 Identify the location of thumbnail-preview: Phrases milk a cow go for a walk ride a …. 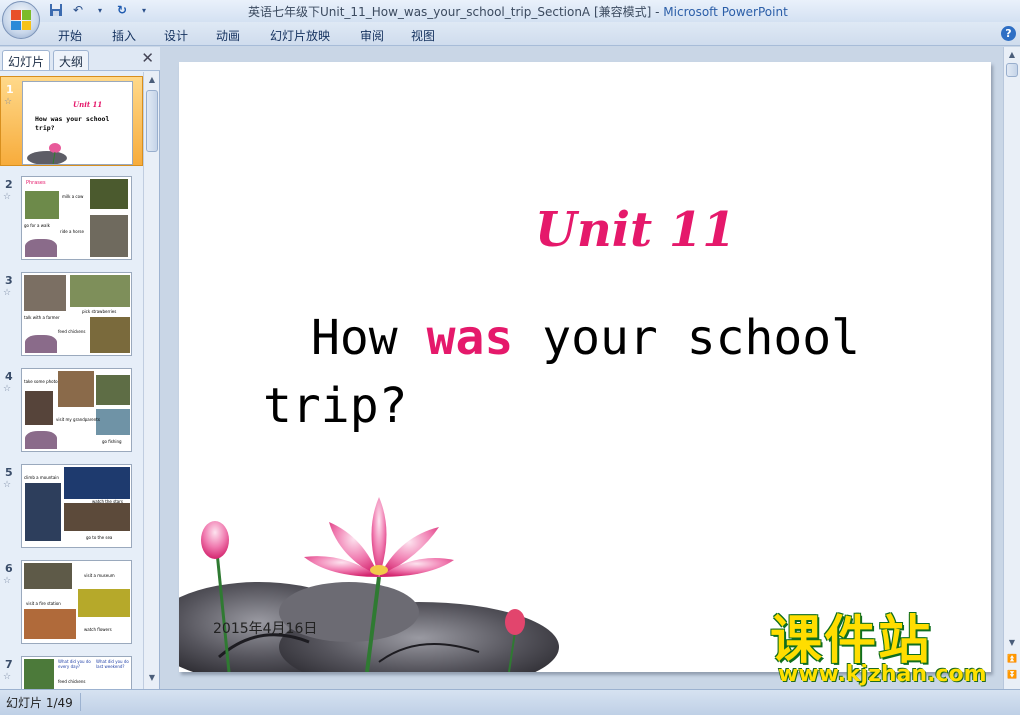
(76, 218).